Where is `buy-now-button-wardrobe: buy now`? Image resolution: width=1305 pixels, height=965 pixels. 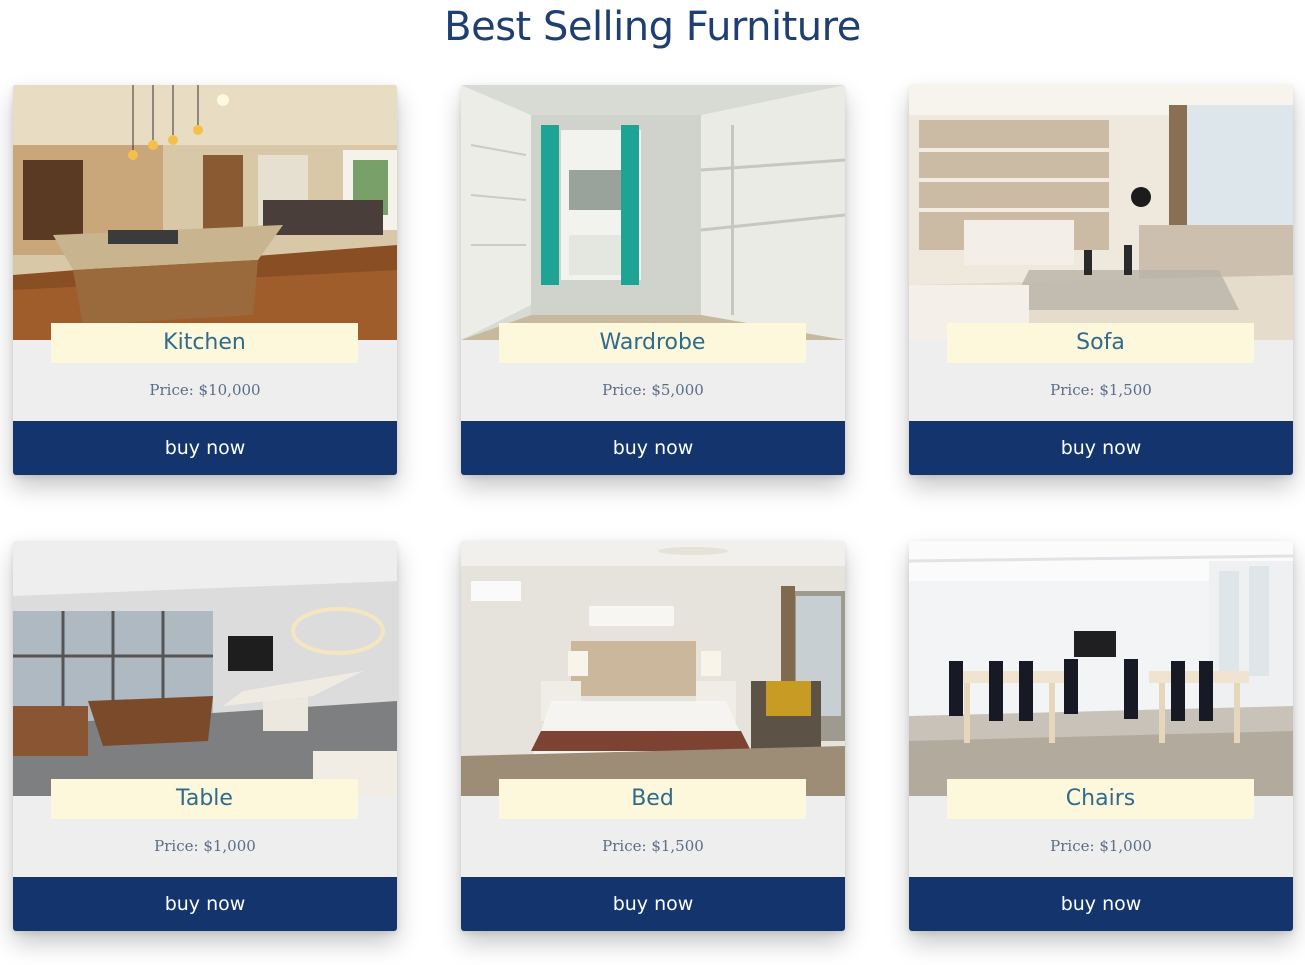 buy-now-button-wardrobe: buy now is located at coordinates (653, 448).